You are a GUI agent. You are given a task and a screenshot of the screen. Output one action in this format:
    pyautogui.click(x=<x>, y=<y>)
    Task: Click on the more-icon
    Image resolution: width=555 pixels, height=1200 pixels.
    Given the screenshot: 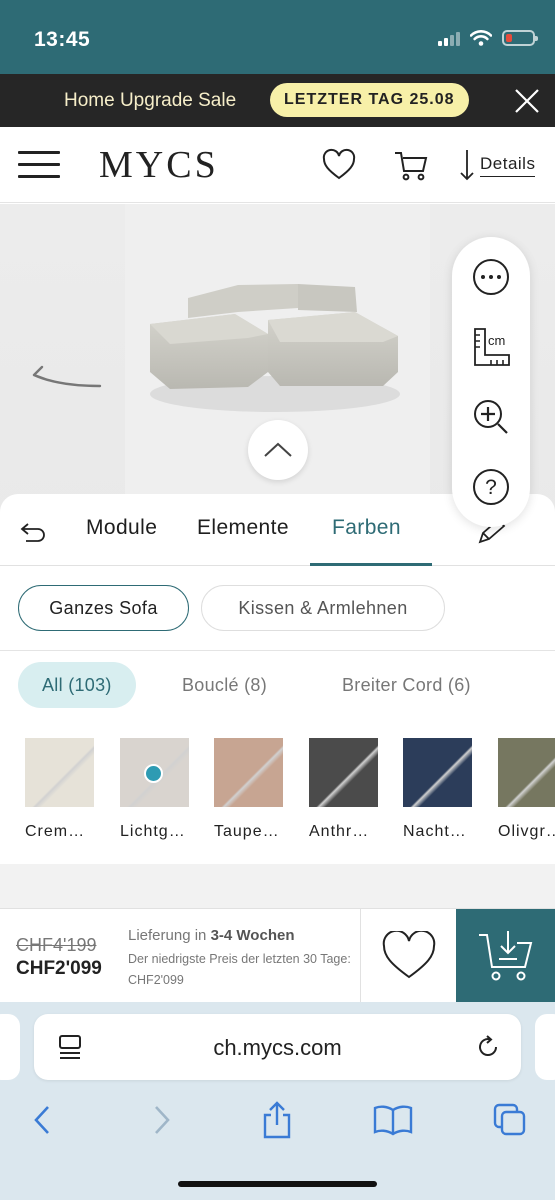 What is the action you would take?
    pyautogui.click(x=491, y=277)
    